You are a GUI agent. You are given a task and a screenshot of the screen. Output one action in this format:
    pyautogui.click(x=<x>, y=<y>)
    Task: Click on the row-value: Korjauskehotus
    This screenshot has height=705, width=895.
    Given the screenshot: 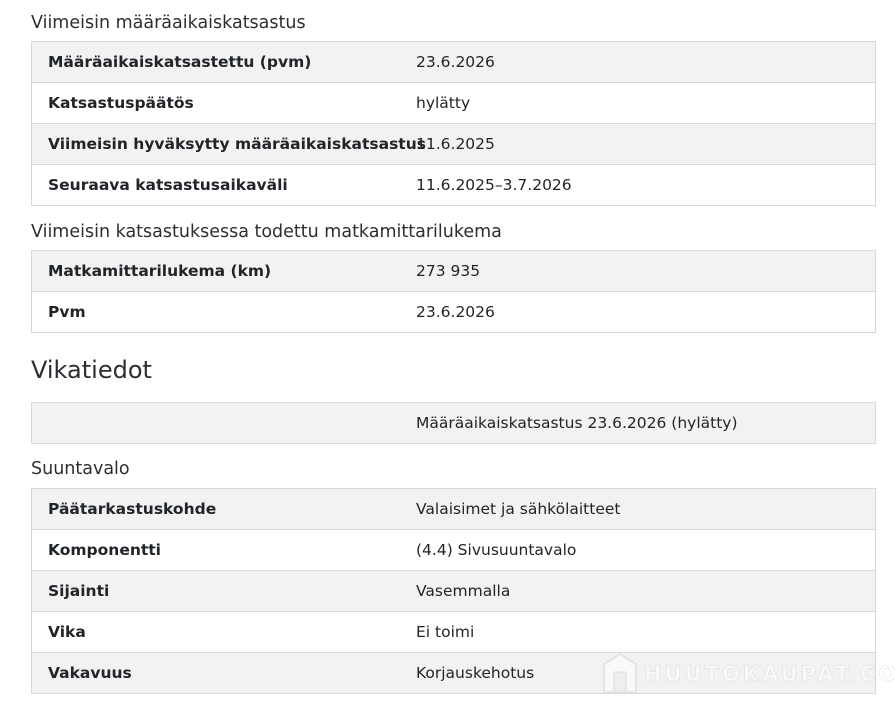 What is the action you would take?
    pyautogui.click(x=475, y=673)
    